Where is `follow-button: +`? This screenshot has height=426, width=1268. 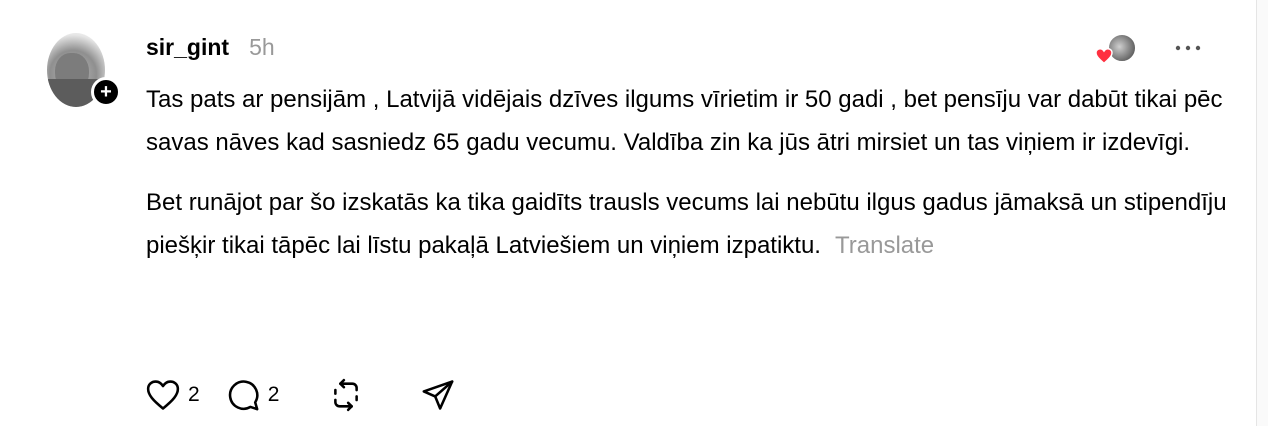 follow-button: + is located at coordinates (106, 92).